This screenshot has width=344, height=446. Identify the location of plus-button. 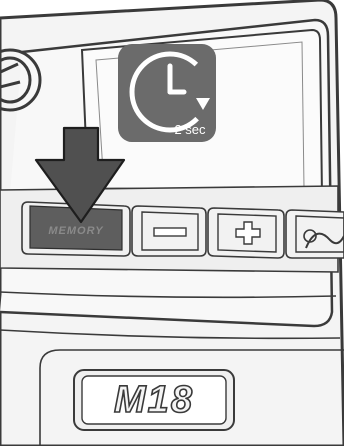
(246, 233).